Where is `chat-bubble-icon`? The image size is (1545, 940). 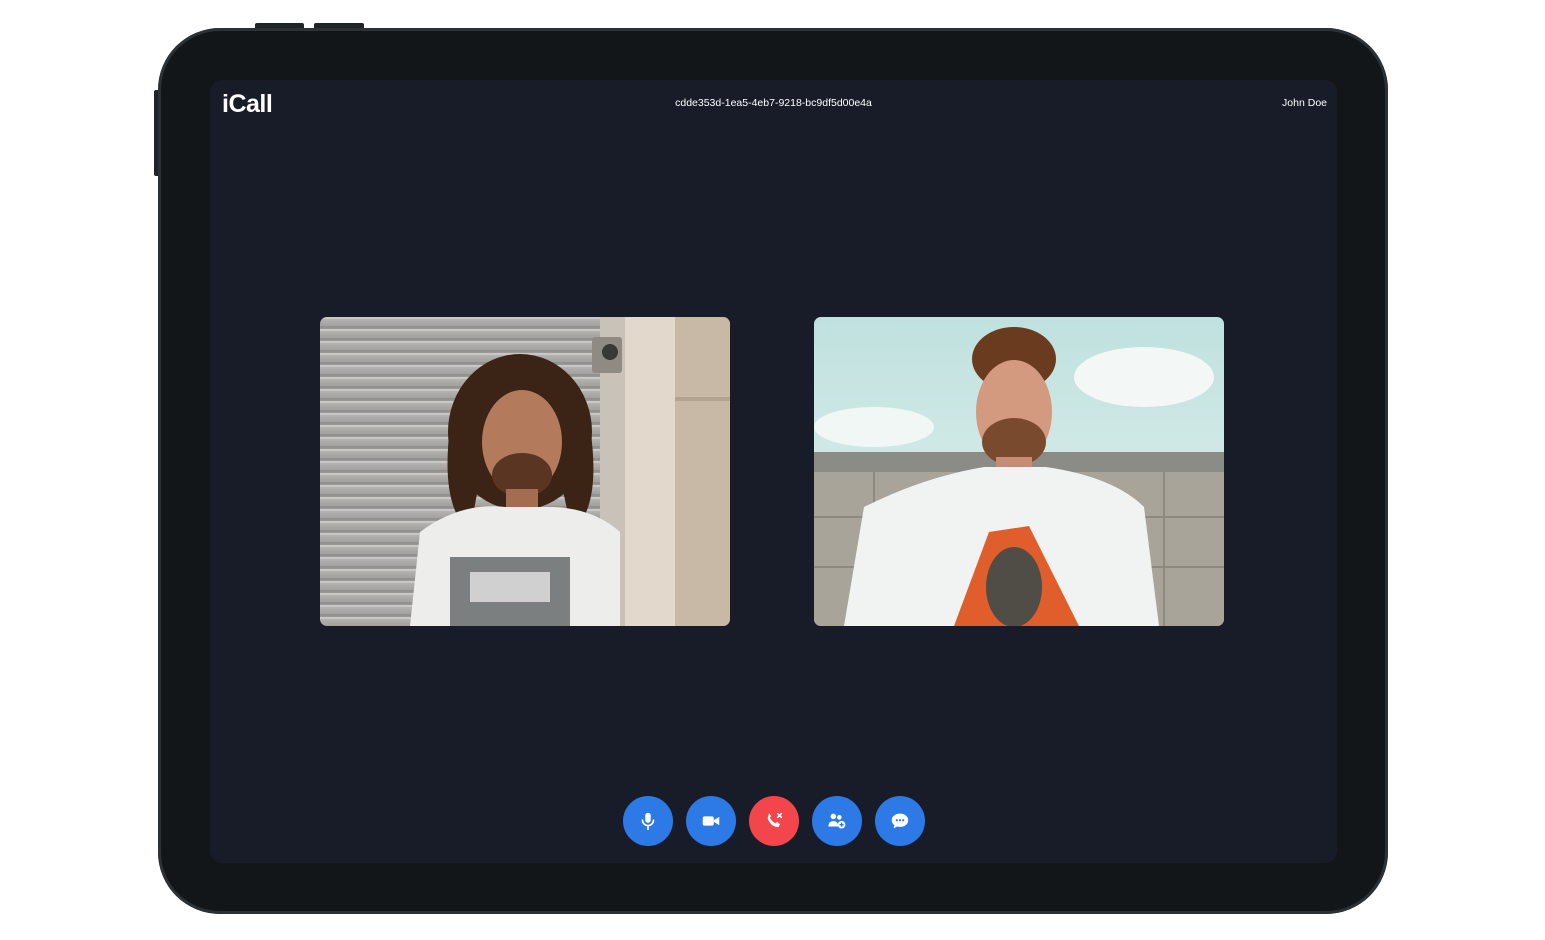
chat-bubble-icon is located at coordinates (899, 821).